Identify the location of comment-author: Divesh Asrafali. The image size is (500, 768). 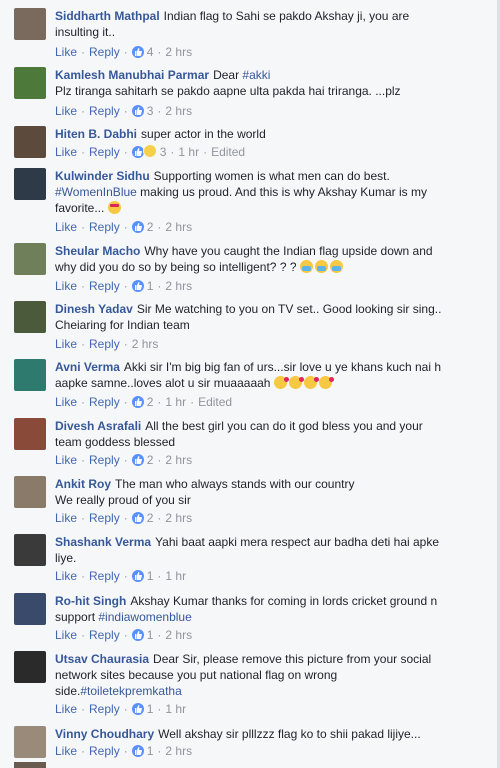
(98, 426).